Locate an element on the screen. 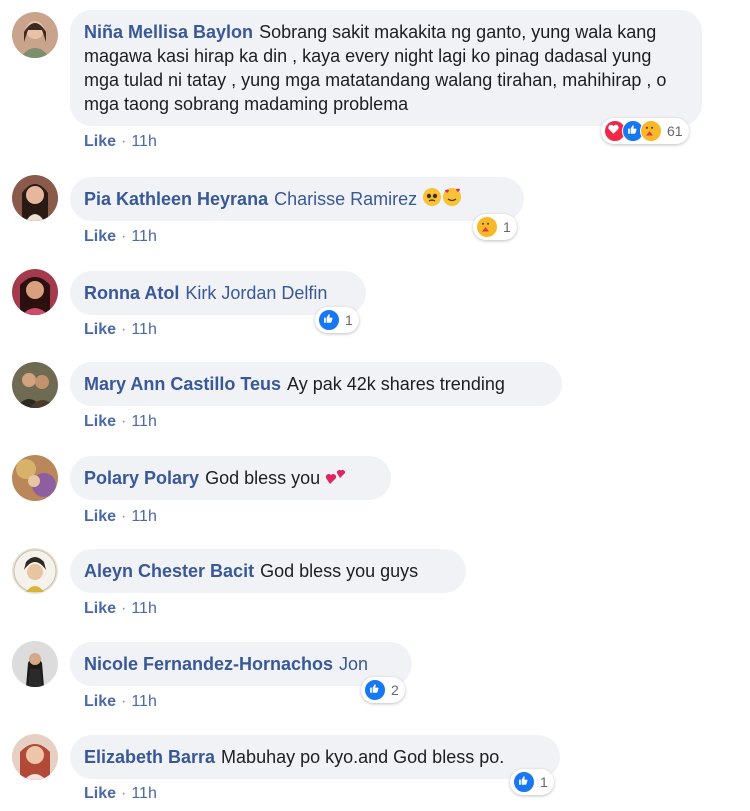 The width and height of the screenshot is (750, 811). commenter-name: Polary Polary is located at coordinates (141, 478).